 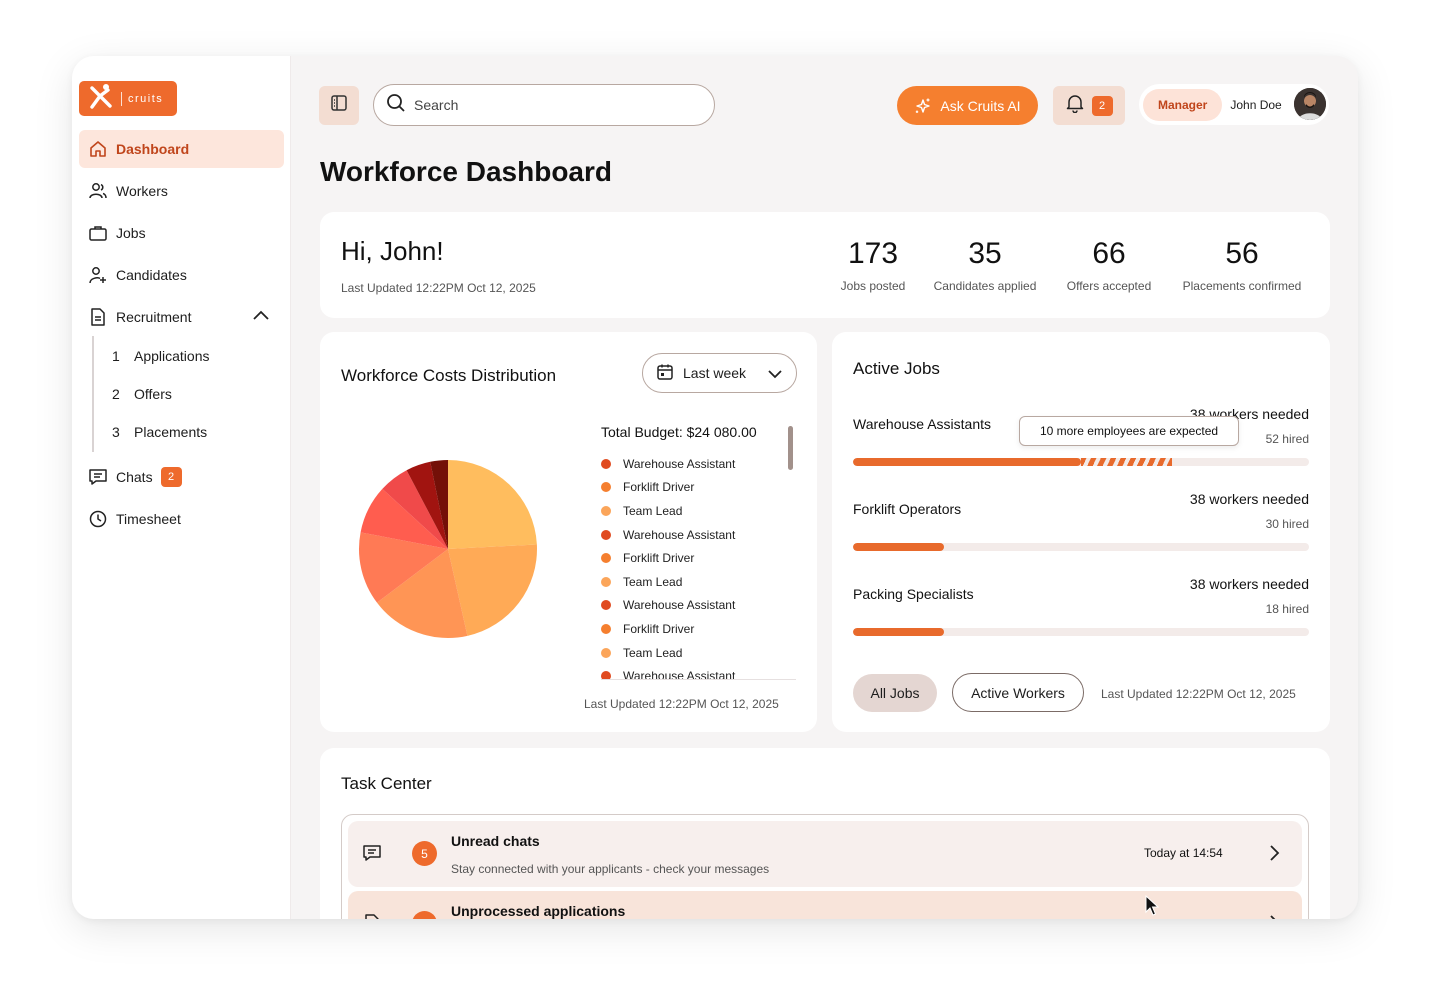 I want to click on stat-value: 173, so click(x=873, y=253).